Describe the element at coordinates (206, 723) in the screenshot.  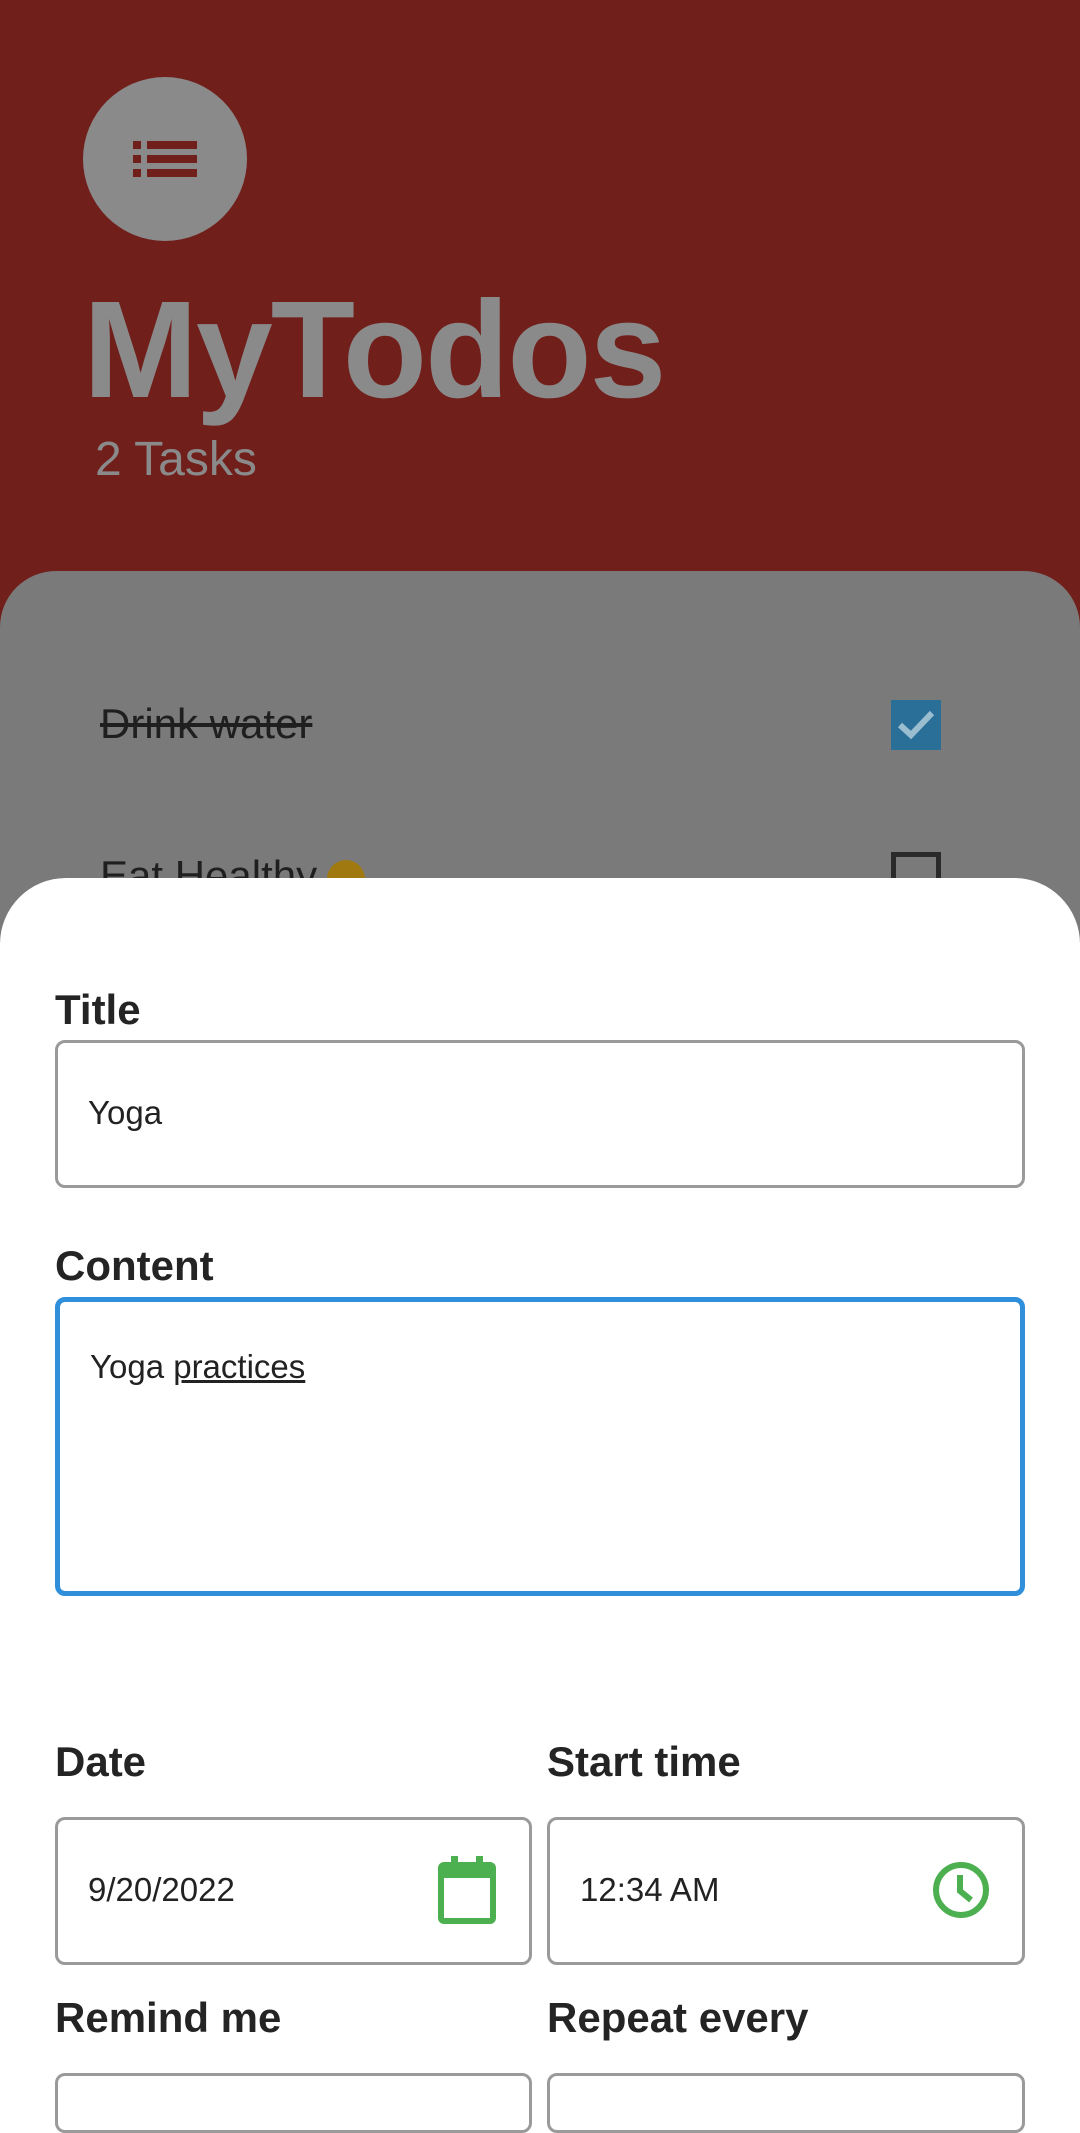
I see `todo-item-label: Drink water` at that location.